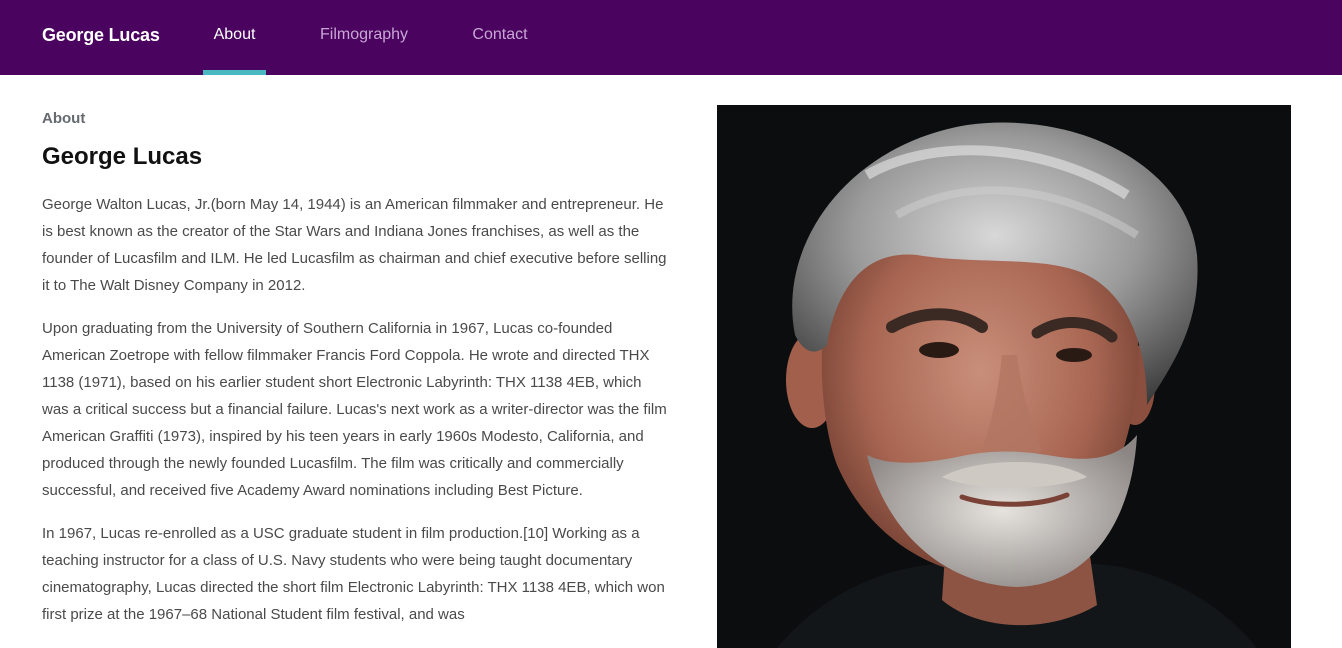 This screenshot has height=648, width=1342. I want to click on tab-about-label: About, so click(234, 34).